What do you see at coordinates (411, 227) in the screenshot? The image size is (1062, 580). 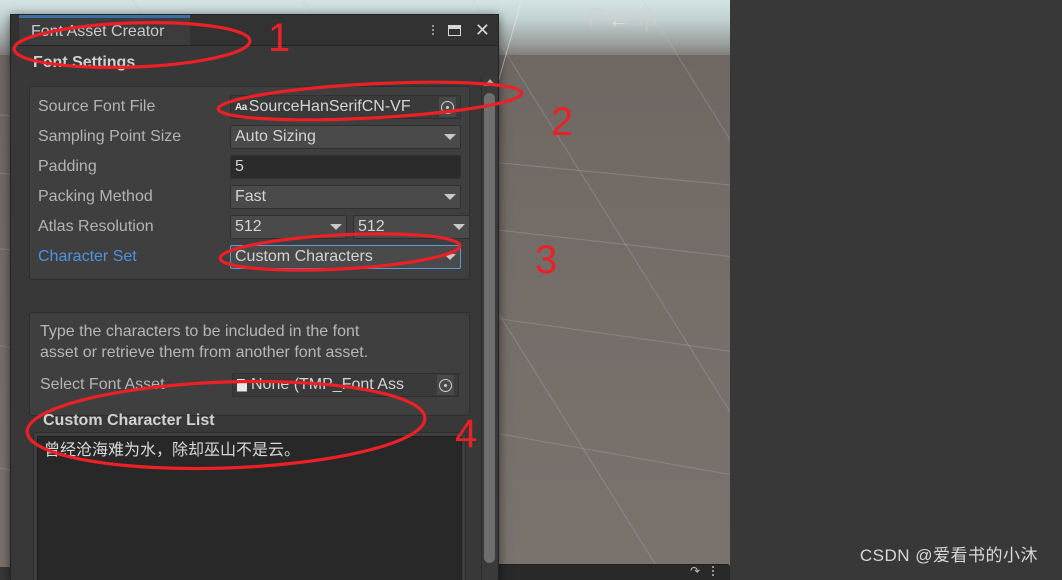 I see `dropdown-atlas-height: 512` at bounding box center [411, 227].